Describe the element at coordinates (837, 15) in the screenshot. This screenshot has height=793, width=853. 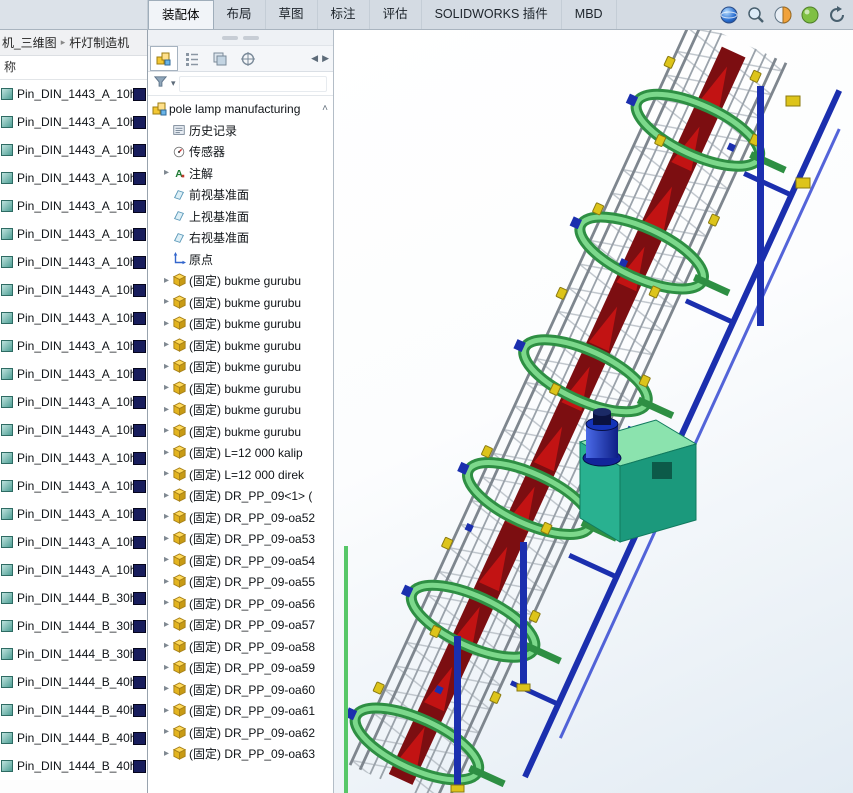
I see `rotate-view-icon` at that location.